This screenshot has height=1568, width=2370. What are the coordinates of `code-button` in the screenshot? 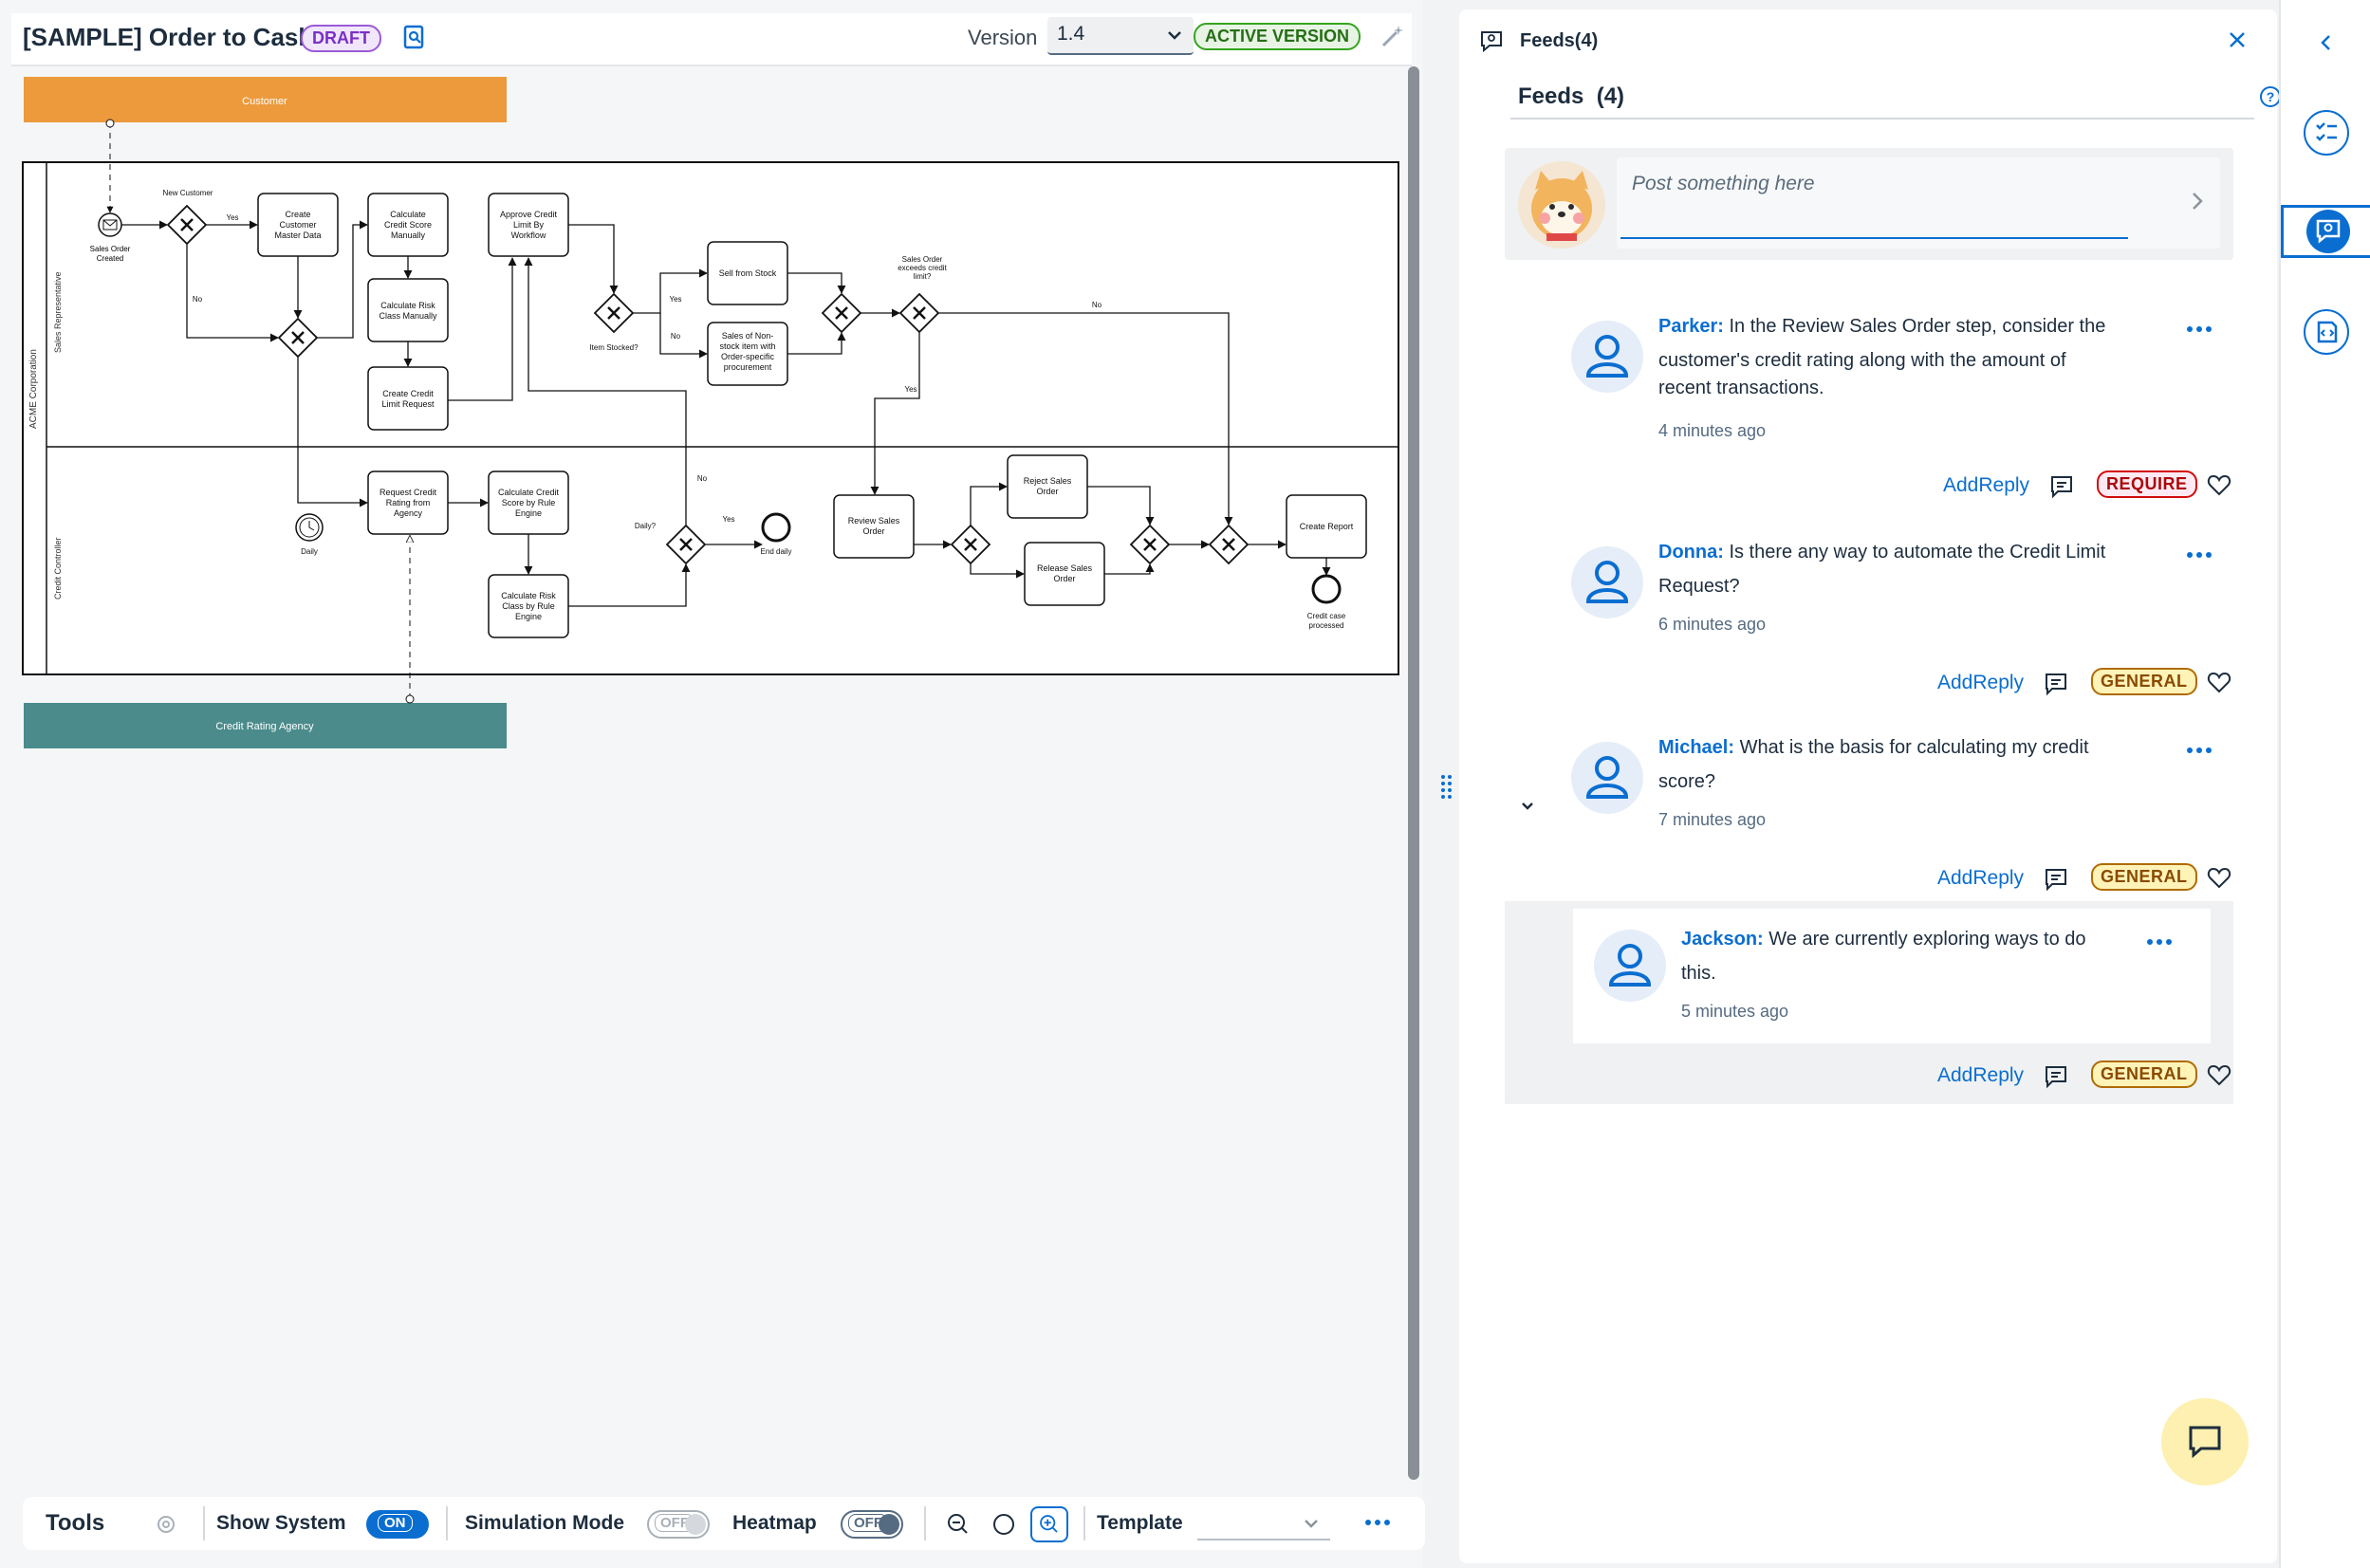 It's located at (2326, 332).